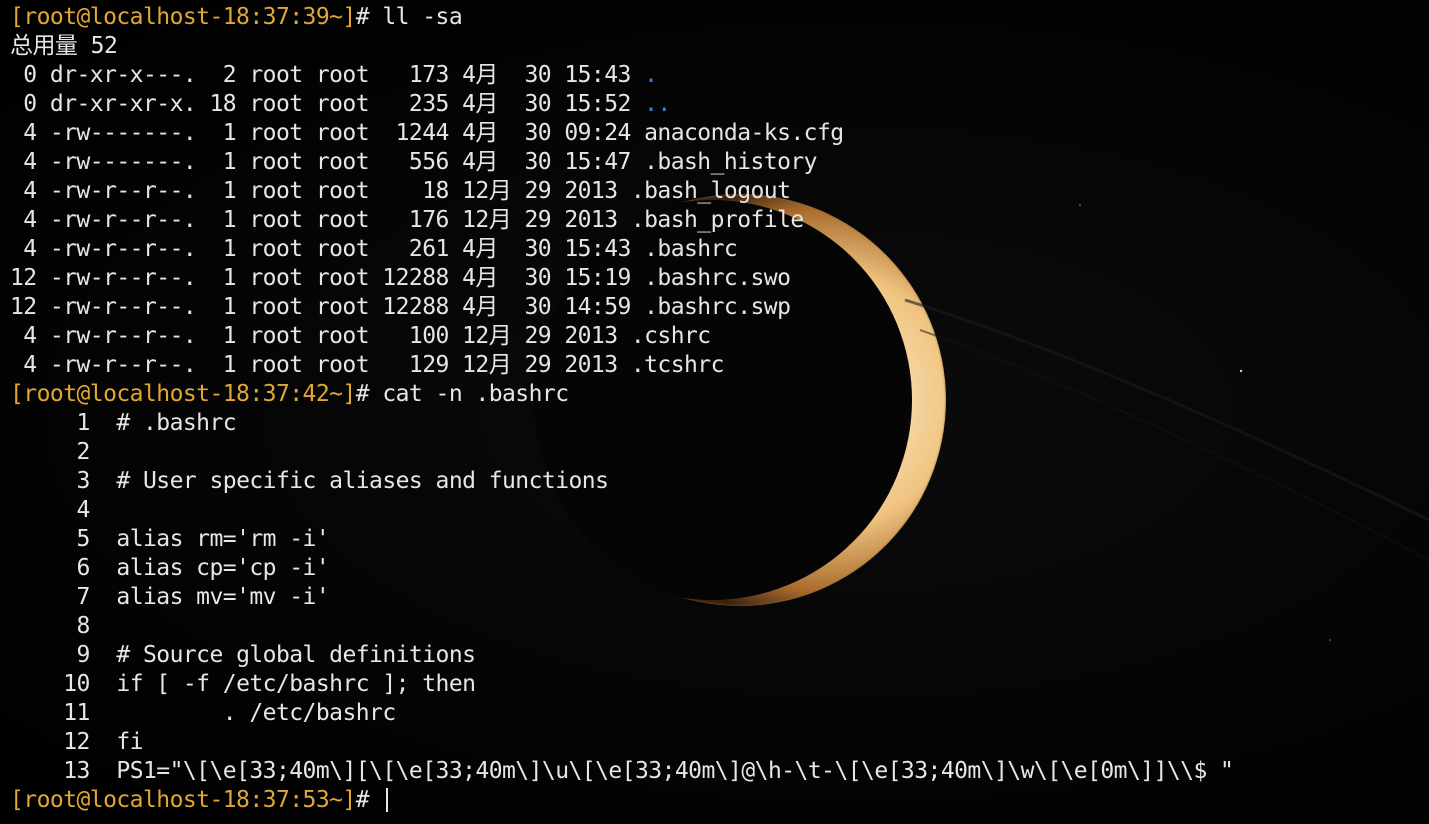 This screenshot has width=1429, height=824. I want to click on output-text: 2, so click(50, 452).